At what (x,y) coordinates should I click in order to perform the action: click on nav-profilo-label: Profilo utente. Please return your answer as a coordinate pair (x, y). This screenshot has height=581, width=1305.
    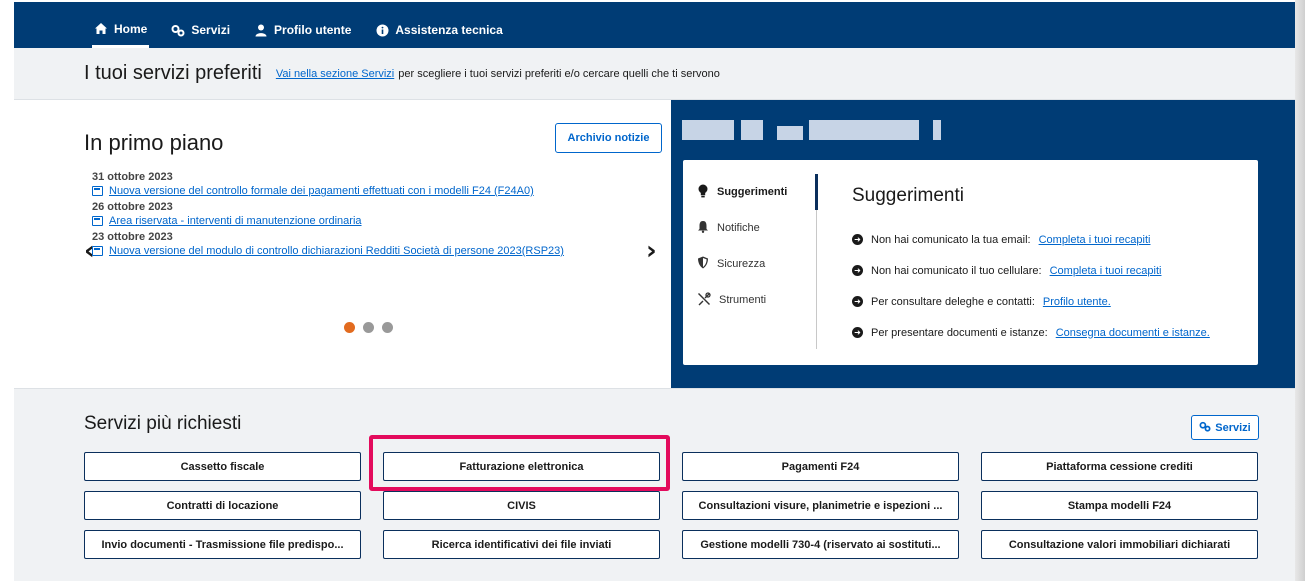
    Looking at the image, I should click on (313, 30).